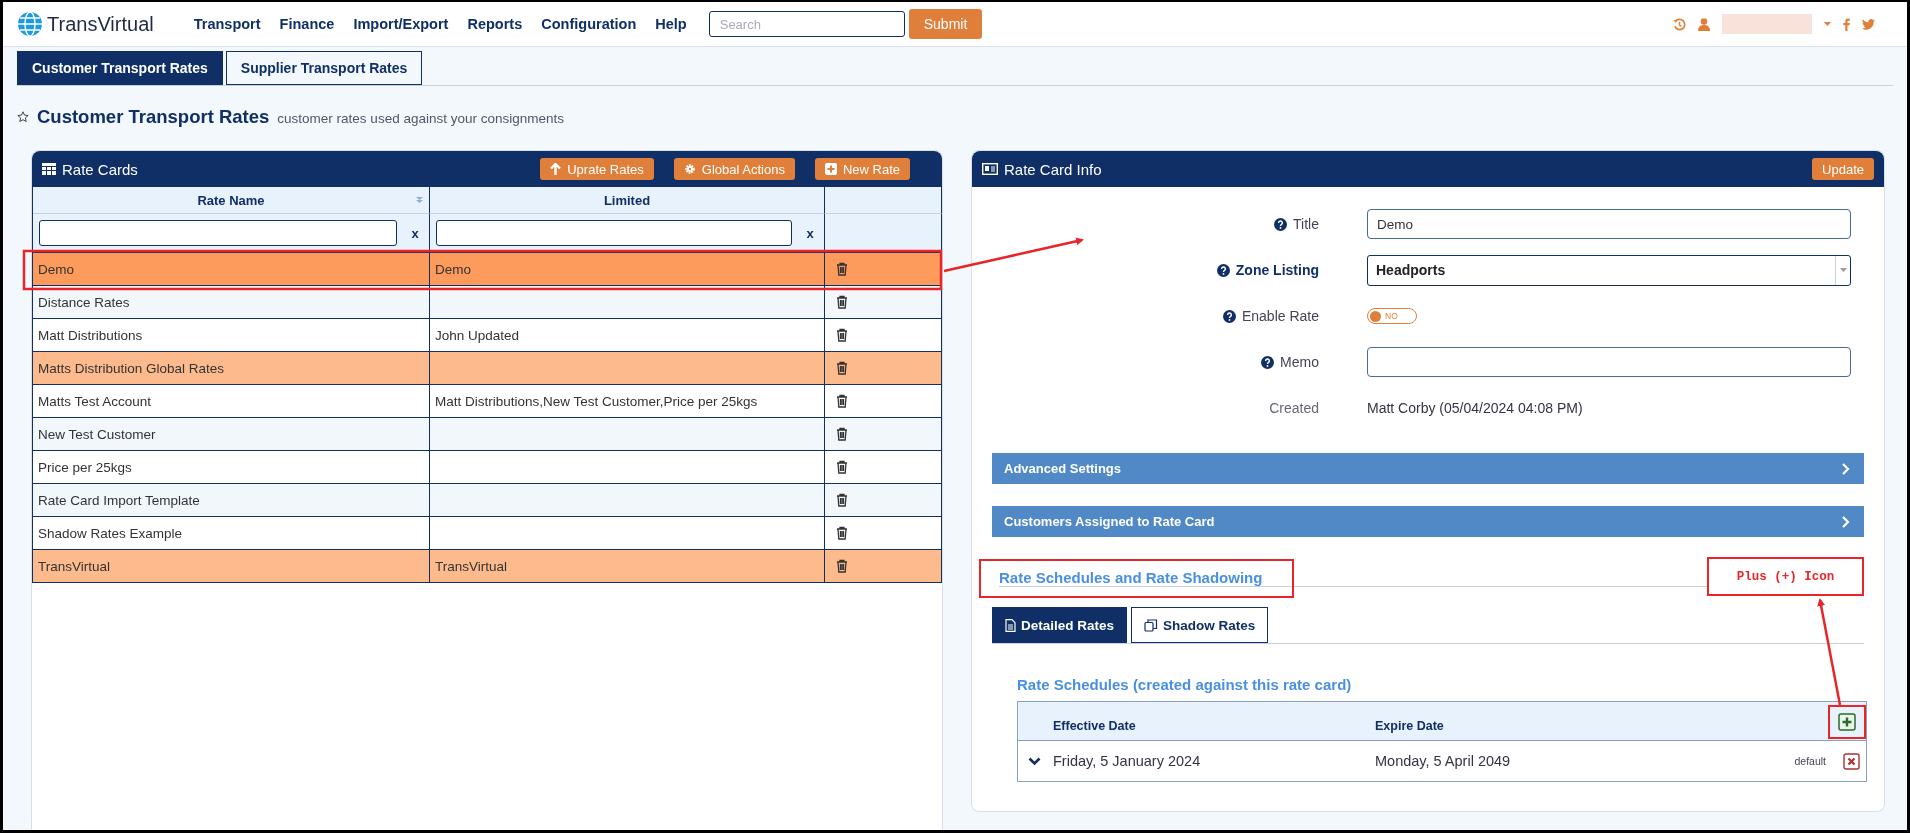 Image resolution: width=1910 pixels, height=833 pixels. Describe the element at coordinates (30, 24) in the screenshot. I see `globe-logo-icon` at that location.